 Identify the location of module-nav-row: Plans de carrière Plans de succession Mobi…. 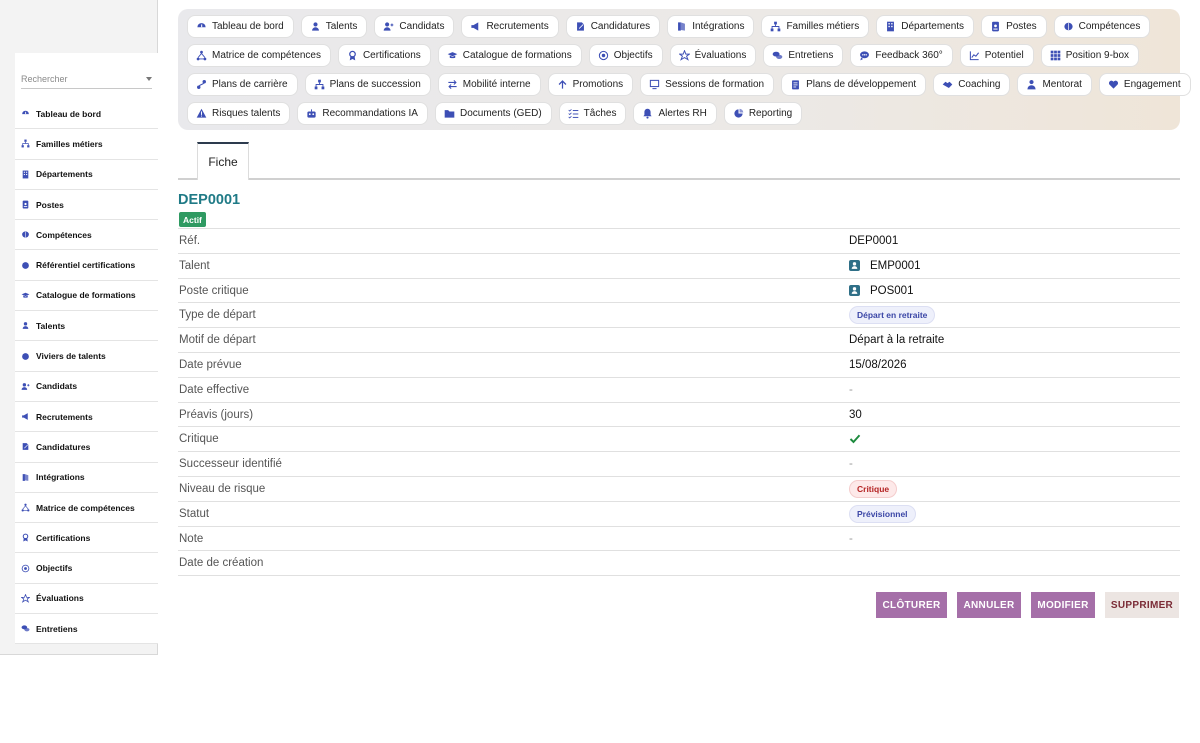
(689, 84).